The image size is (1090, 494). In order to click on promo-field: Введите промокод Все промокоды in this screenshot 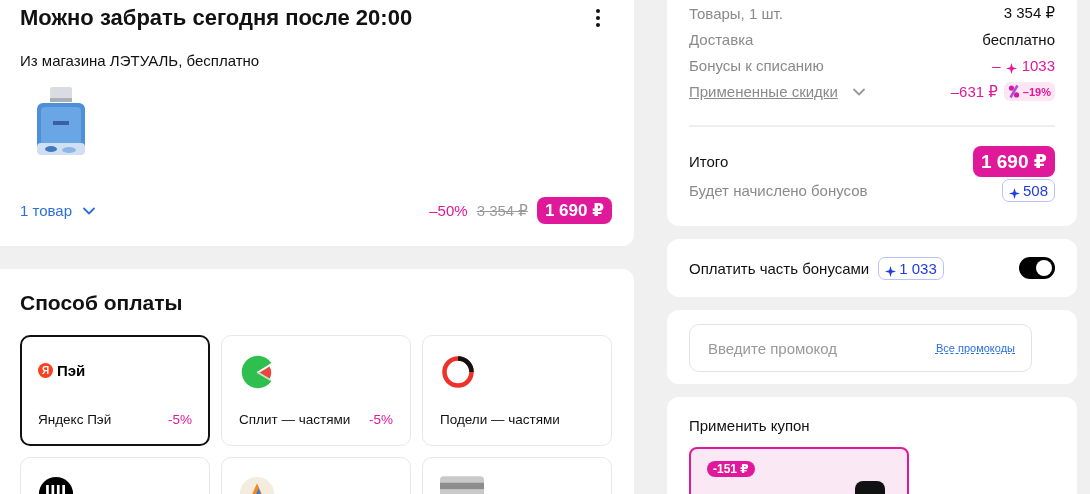, I will do `click(860, 348)`.